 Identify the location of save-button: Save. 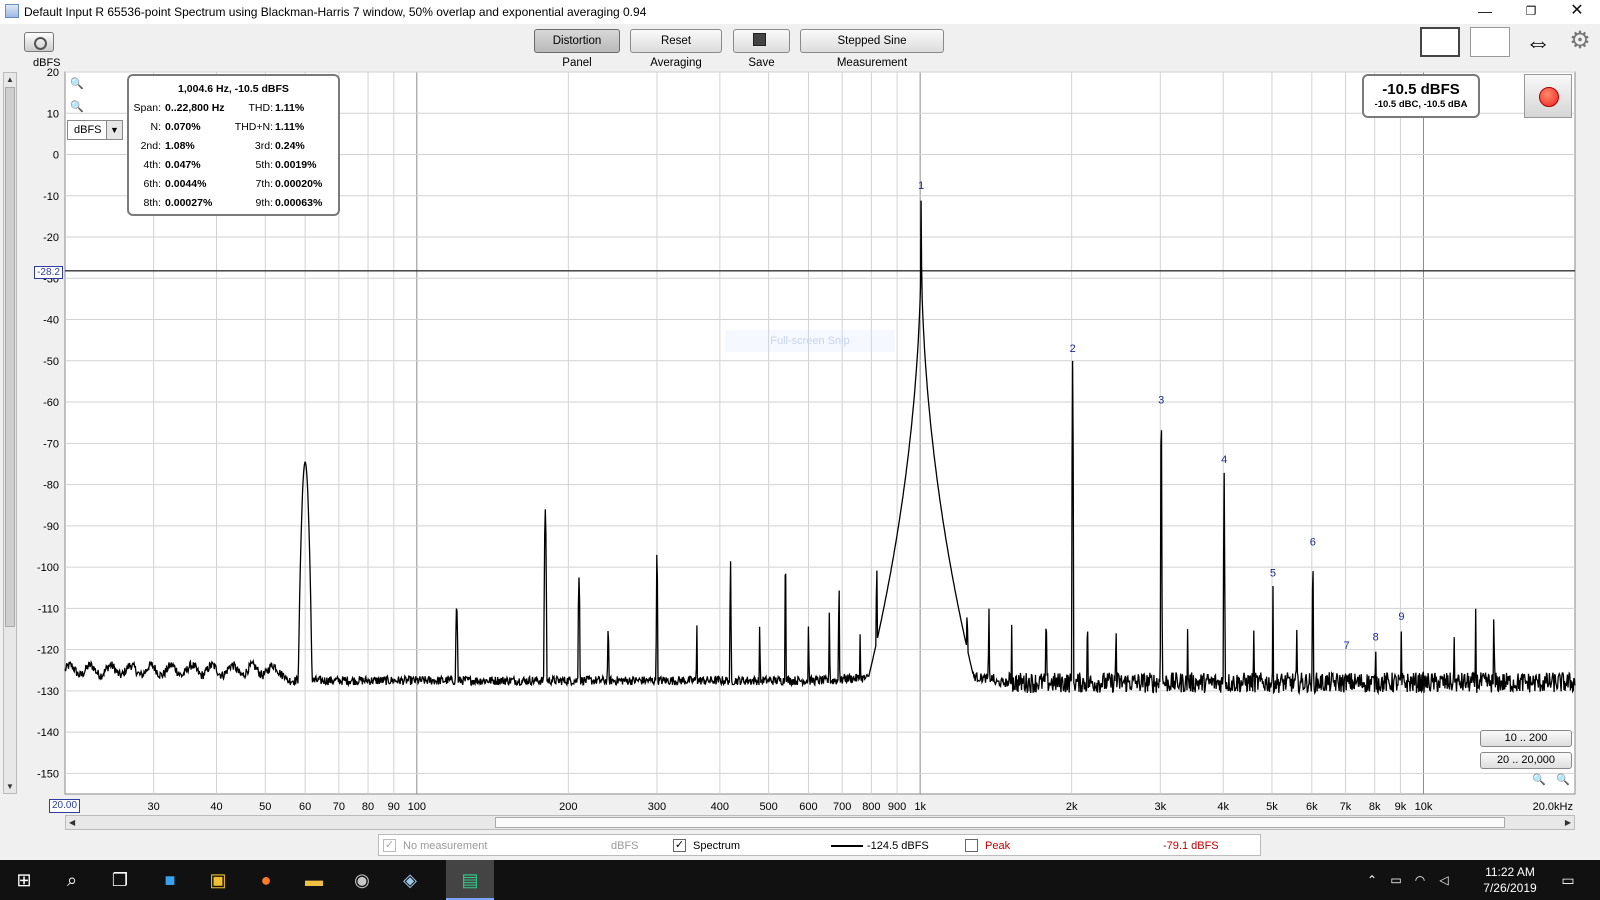
(761, 49).